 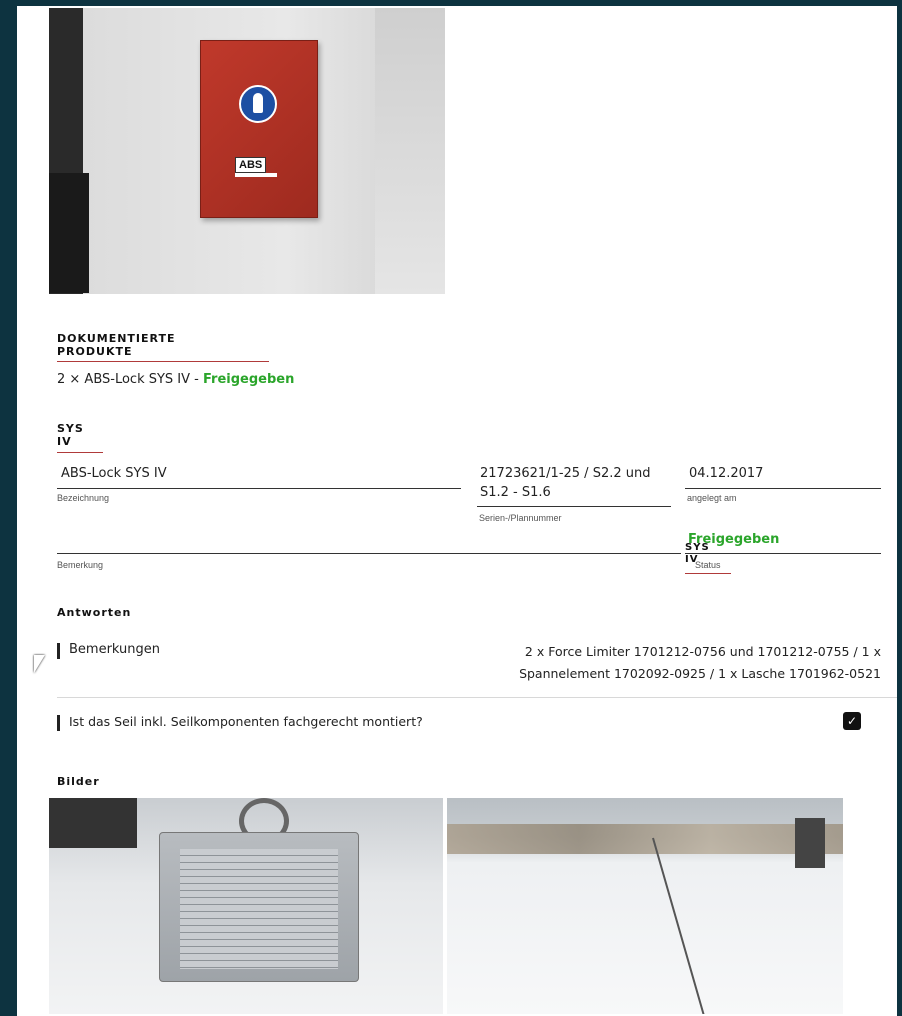 I want to click on product-photo: ABS, so click(x=247, y=151).